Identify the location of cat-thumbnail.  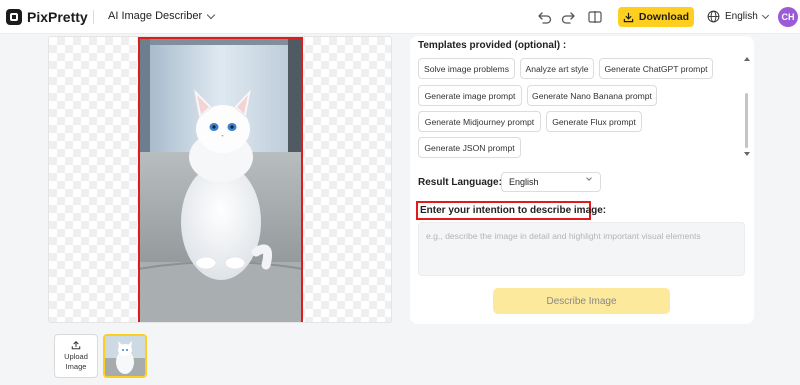
(125, 356).